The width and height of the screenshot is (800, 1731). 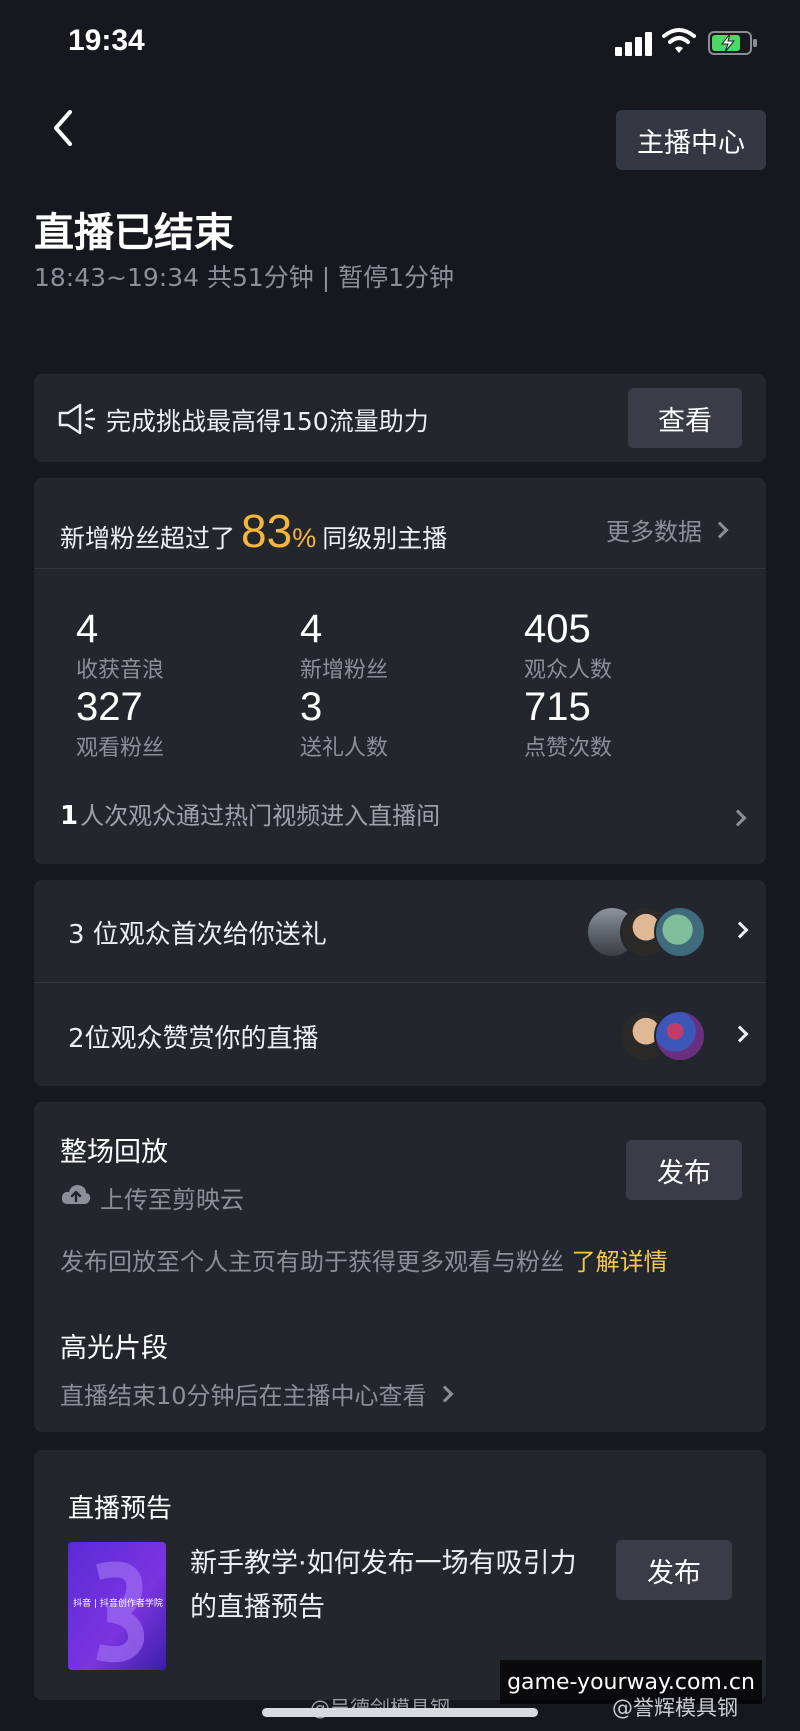 I want to click on live-duration: 18:43~19:34 共51分钟 | 暂停1分钟, so click(x=244, y=277).